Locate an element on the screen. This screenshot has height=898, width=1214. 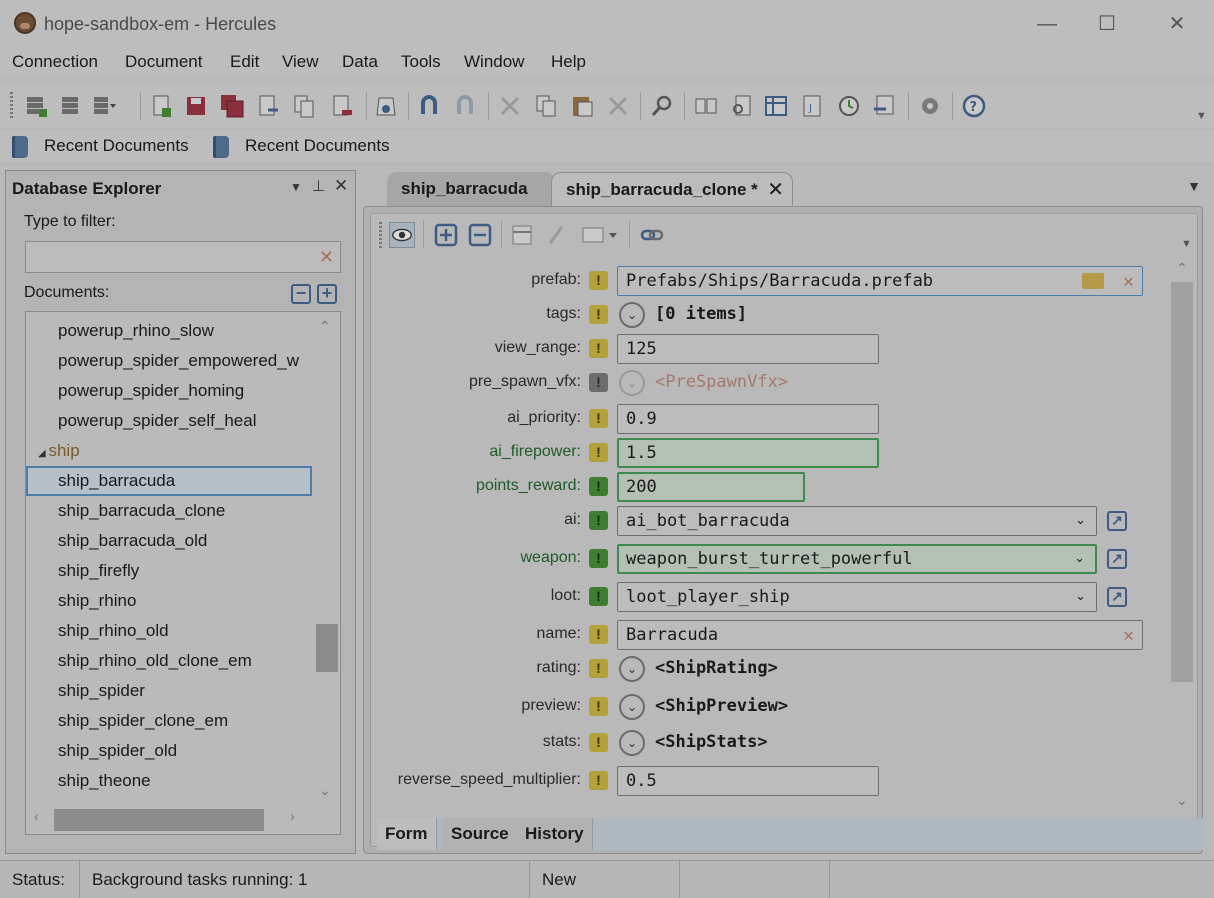
copy-document-icon is located at coordinates (304, 106).